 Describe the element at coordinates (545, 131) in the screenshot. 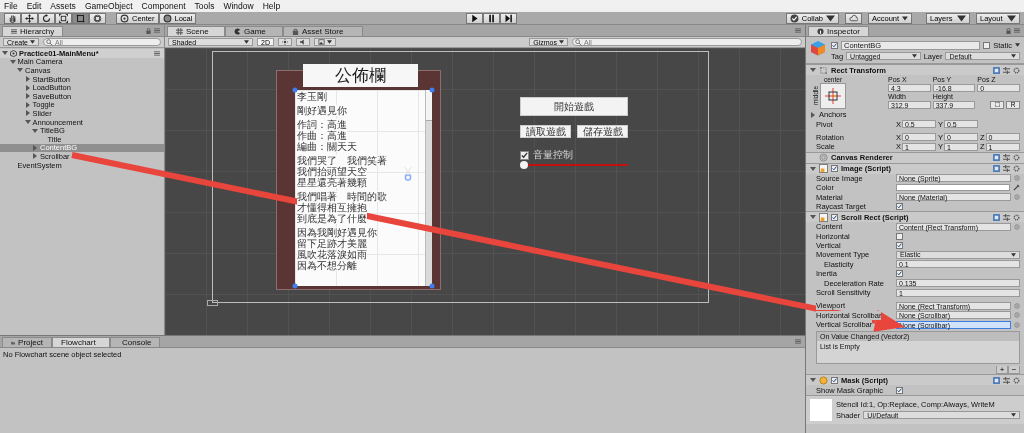

I see `load-game-button: 讀取遊戲` at that location.